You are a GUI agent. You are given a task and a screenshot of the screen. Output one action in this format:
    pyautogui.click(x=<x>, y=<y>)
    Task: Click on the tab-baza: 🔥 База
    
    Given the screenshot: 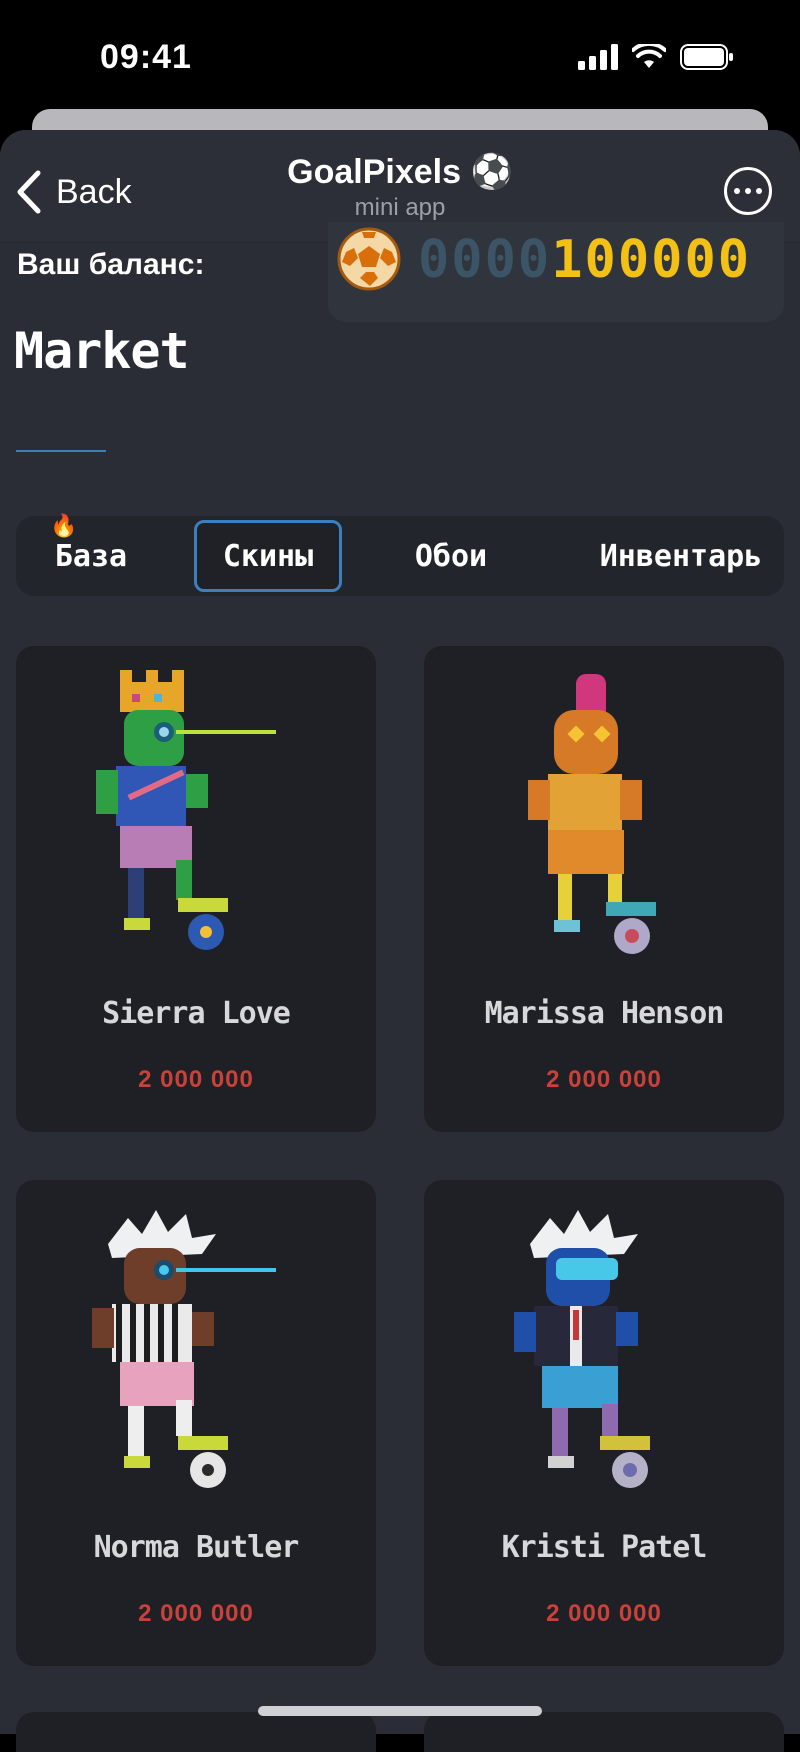 What is the action you would take?
    pyautogui.click(x=91, y=553)
    